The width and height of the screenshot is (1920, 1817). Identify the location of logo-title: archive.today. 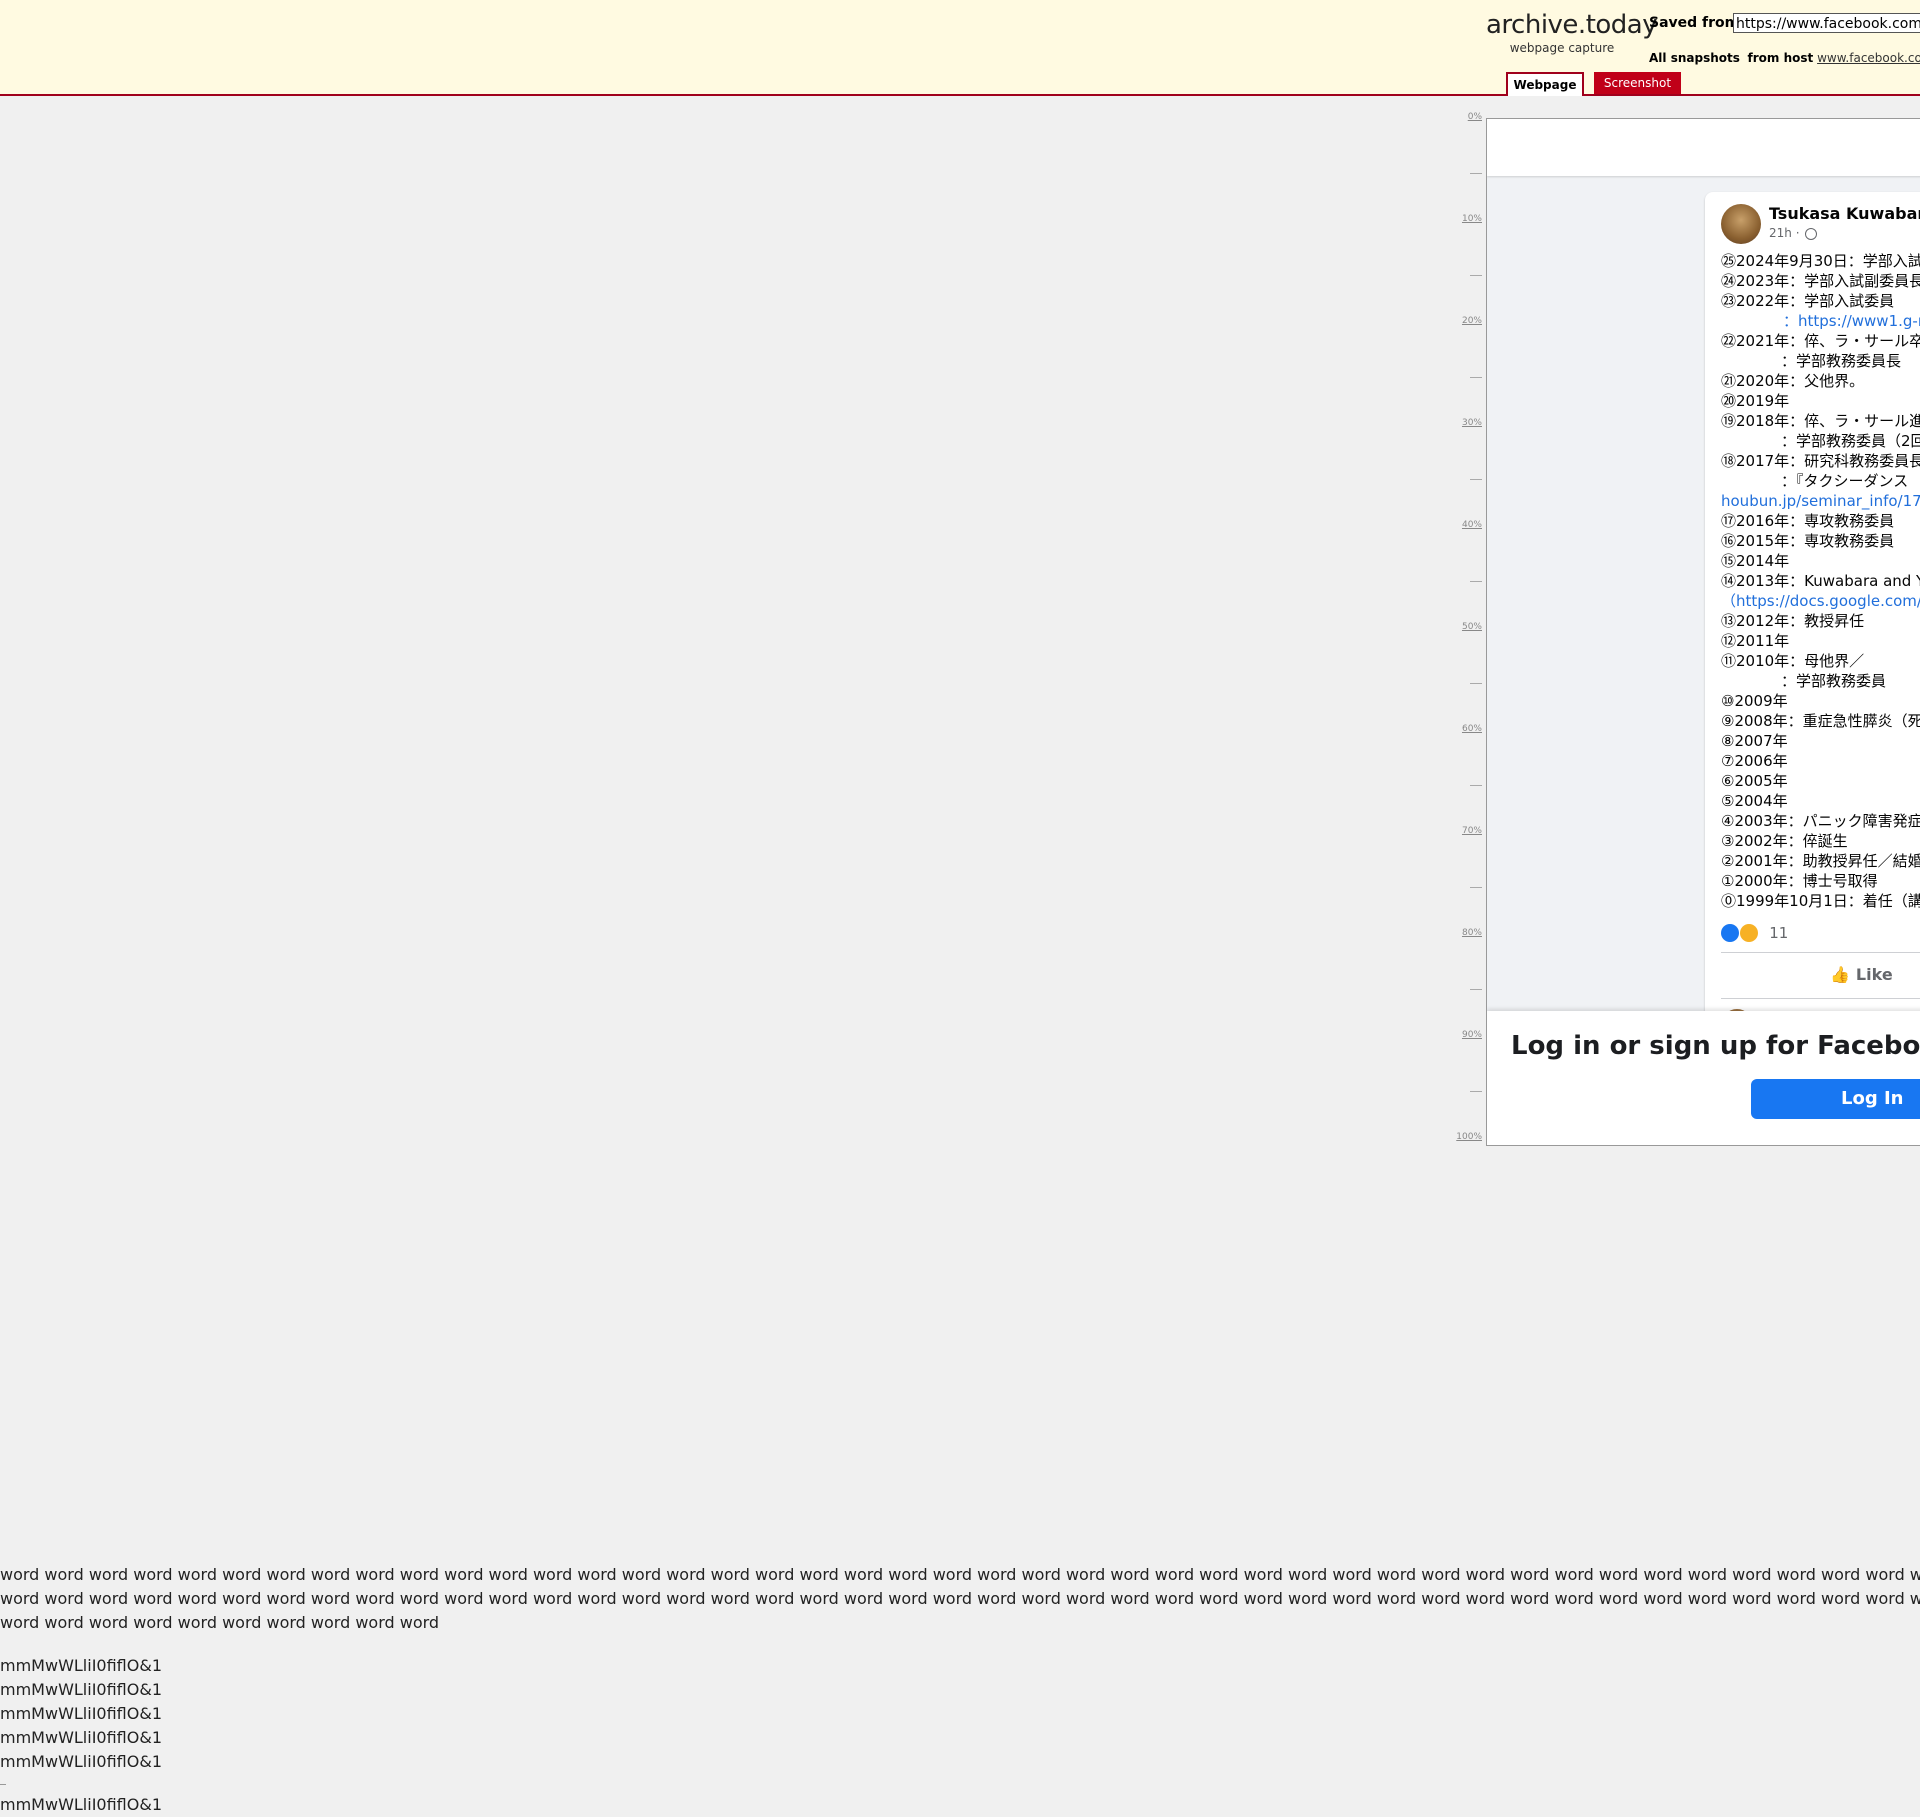
(1572, 25).